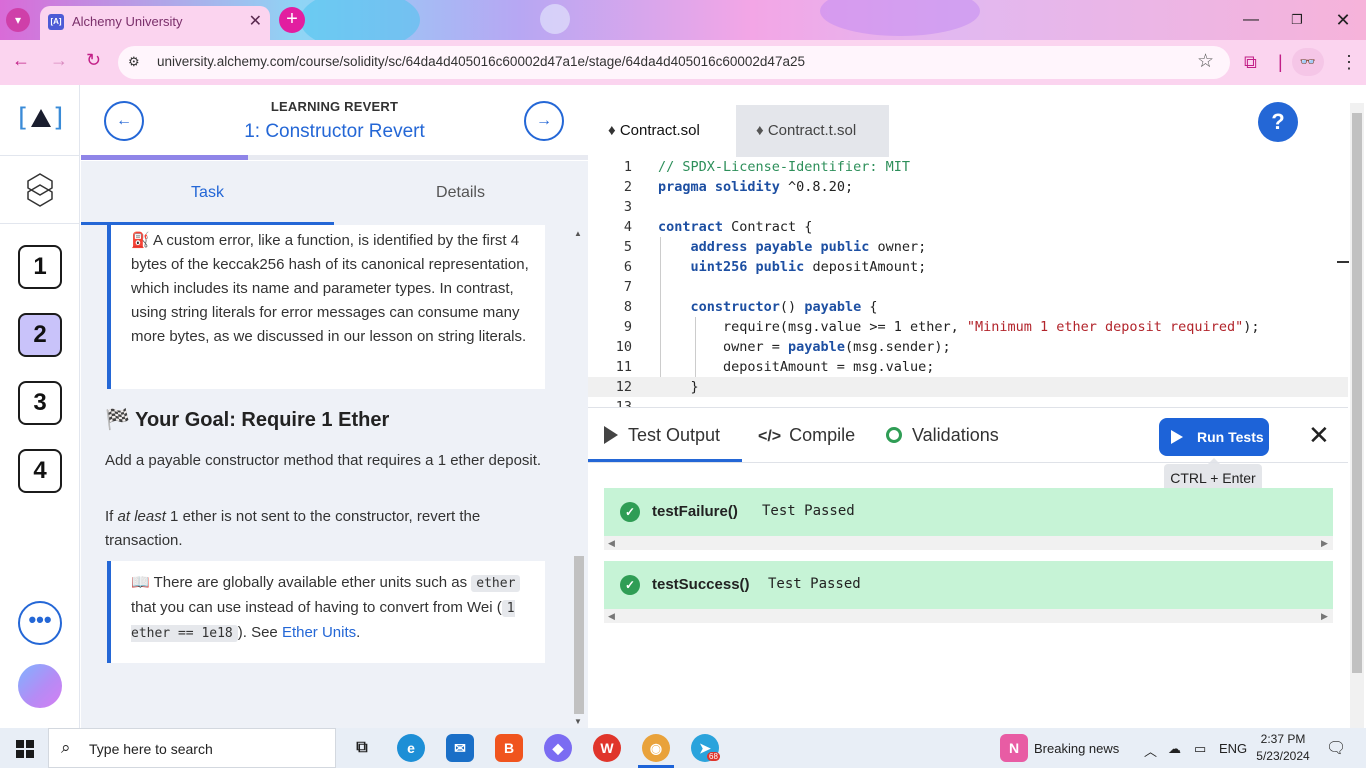  Describe the element at coordinates (968, 367) in the screenshot. I see `code-line: 11 depositAmount = msg.value;` at that location.